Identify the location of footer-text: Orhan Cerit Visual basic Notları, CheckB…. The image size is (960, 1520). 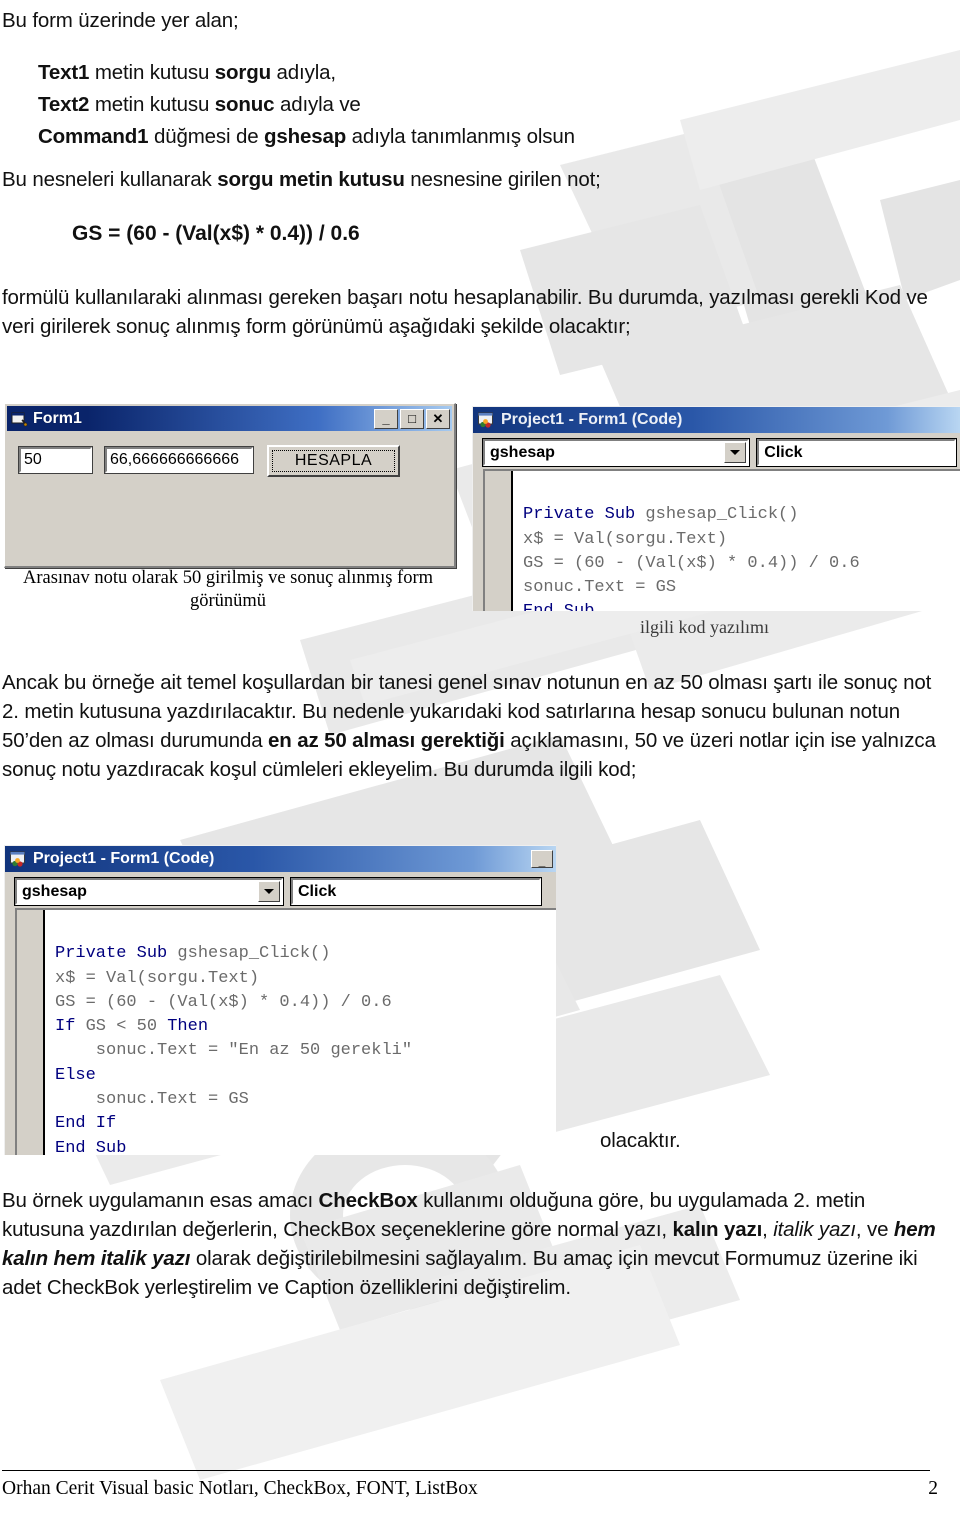
(240, 1488).